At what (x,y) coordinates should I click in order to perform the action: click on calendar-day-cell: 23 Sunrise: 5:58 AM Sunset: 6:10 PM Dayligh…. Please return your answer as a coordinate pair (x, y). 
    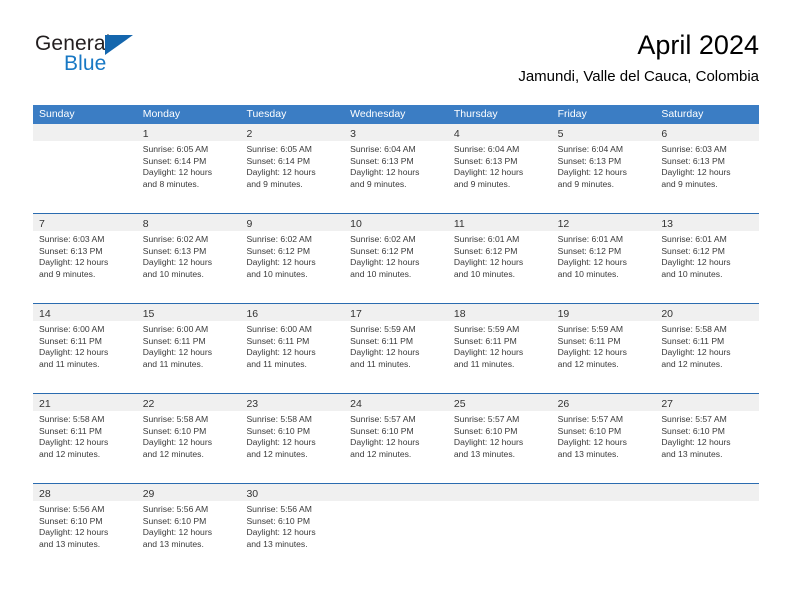
    Looking at the image, I should click on (292, 438).